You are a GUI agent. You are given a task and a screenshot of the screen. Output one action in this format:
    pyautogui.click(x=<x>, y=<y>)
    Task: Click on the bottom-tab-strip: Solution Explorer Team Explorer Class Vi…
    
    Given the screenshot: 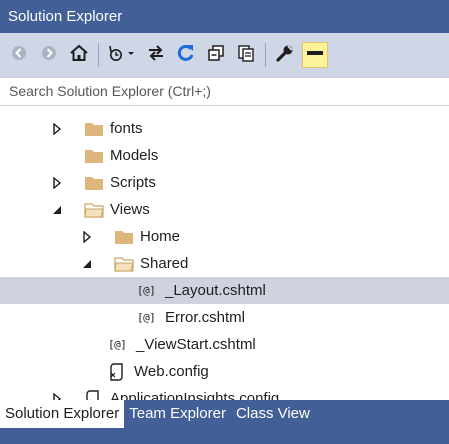 What is the action you would take?
    pyautogui.click(x=224, y=422)
    